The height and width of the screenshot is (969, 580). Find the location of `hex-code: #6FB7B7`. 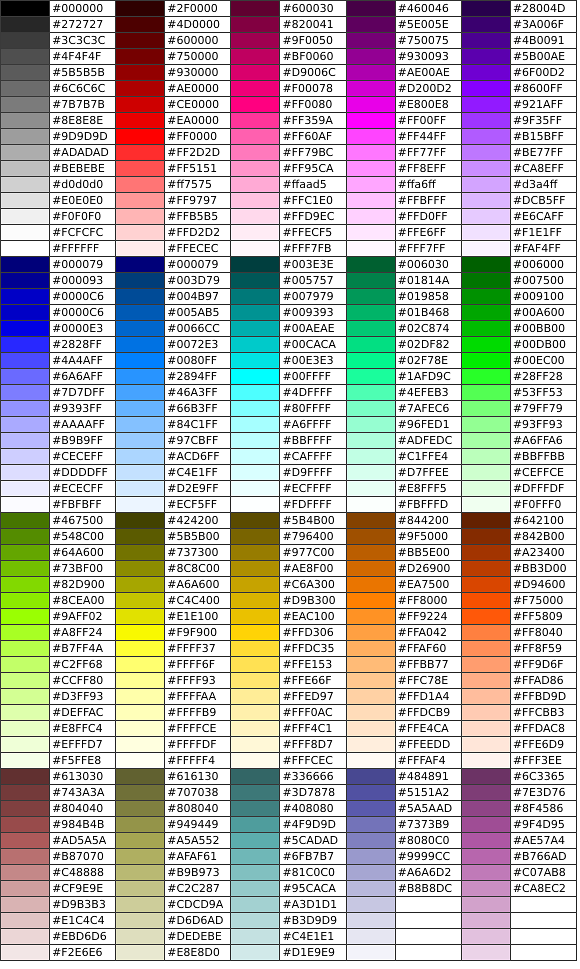

hex-code: #6FB7B7 is located at coordinates (313, 856).